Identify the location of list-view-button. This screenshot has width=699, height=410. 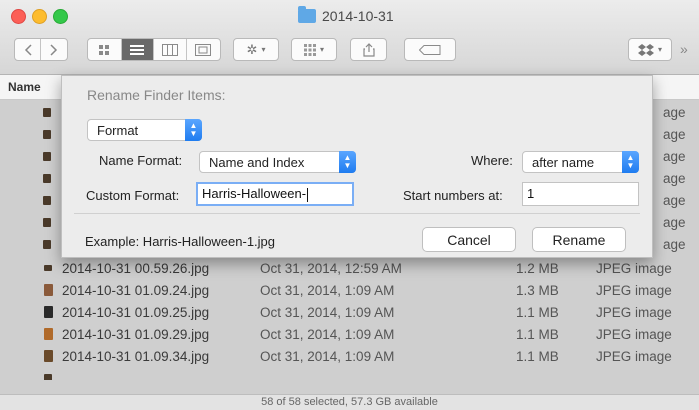
(138, 49).